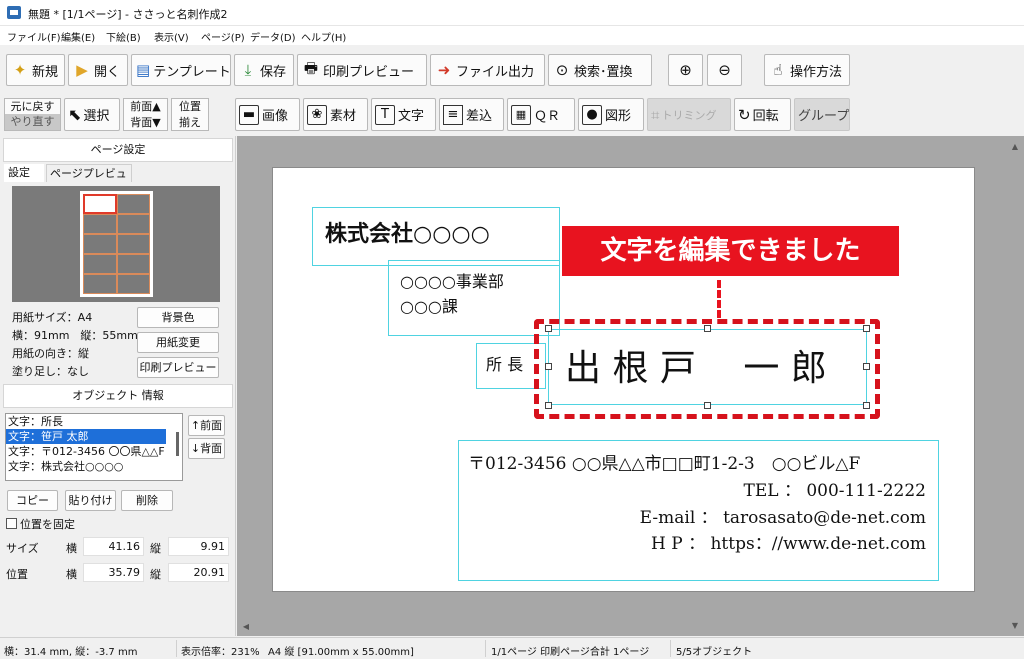 Image resolution: width=1024 pixels, height=659 pixels. I want to click on align-button: 位置 揃え, so click(190, 114).